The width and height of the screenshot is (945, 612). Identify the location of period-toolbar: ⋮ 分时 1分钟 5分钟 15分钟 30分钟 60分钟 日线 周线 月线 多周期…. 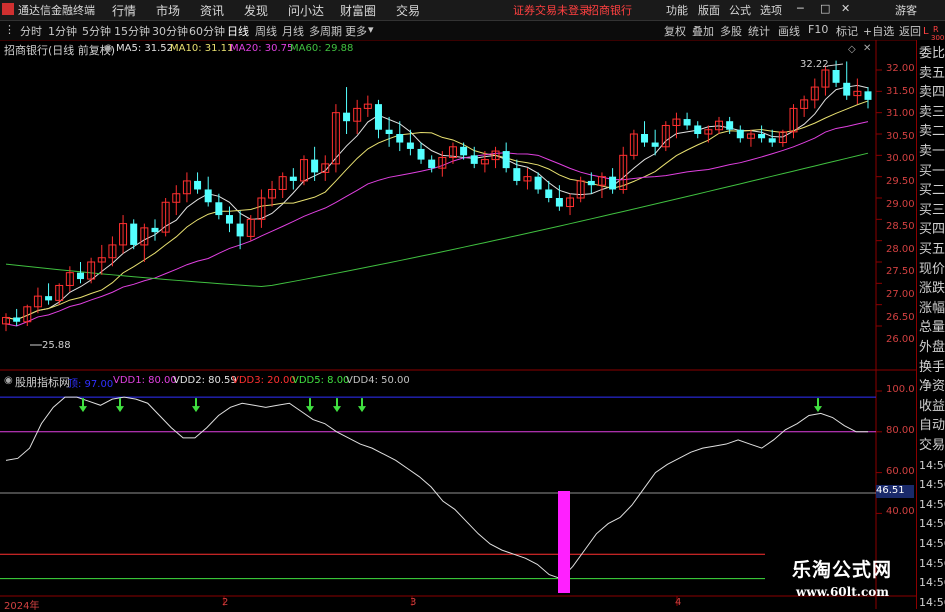
(472, 31).